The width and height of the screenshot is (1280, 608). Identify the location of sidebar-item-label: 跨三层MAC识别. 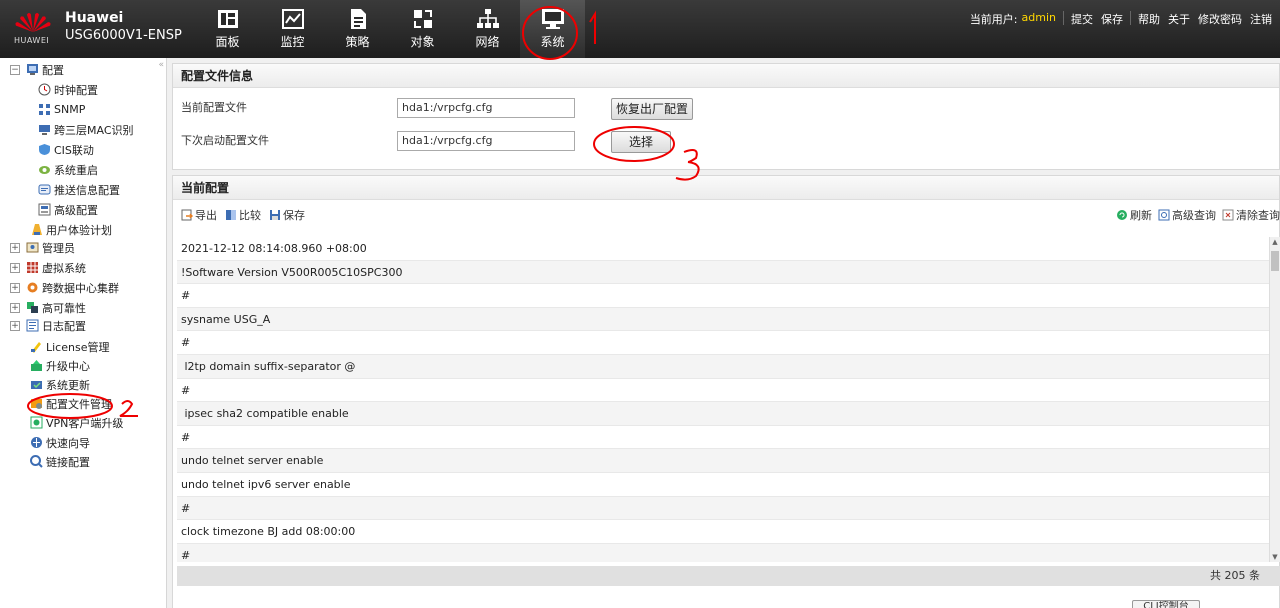
(94, 130).